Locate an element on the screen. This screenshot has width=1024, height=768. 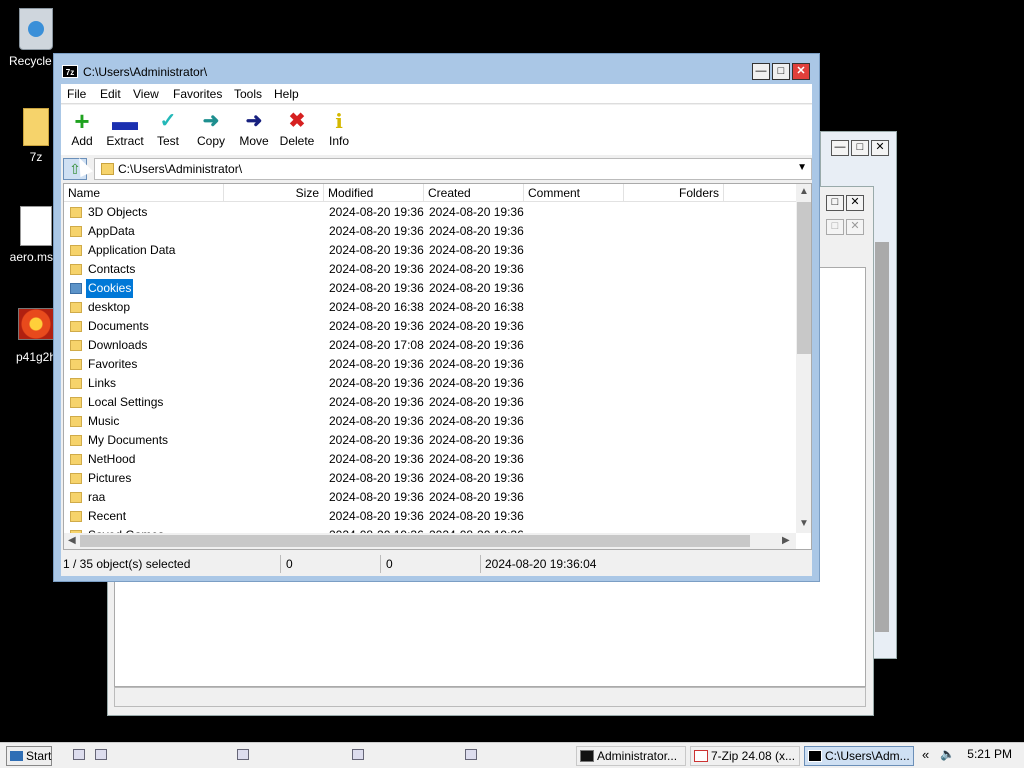
table-row: NetHood 2024-08-20 19:36 2024-08-20 19:36 is located at coordinates (430, 459).